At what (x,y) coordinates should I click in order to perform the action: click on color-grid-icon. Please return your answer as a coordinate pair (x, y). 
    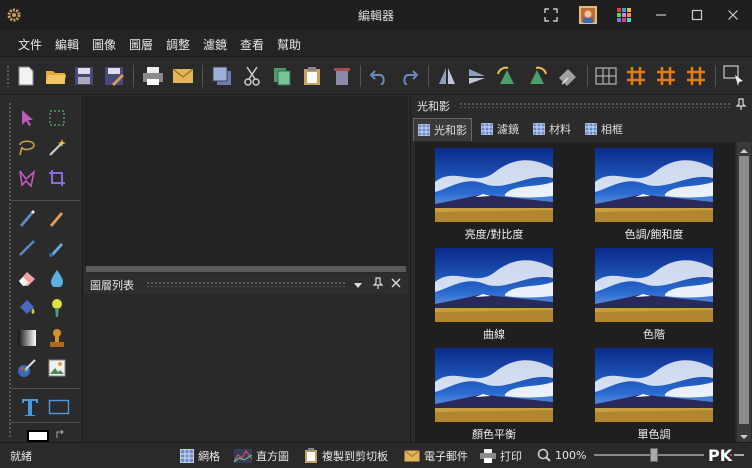
    Looking at the image, I should click on (624, 15).